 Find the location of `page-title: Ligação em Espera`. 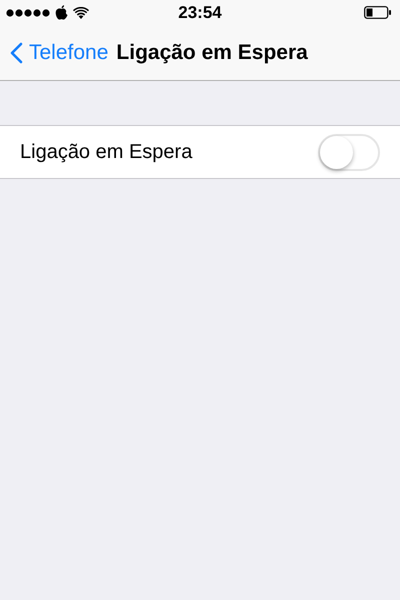

page-title: Ligação em Espera is located at coordinates (212, 52).